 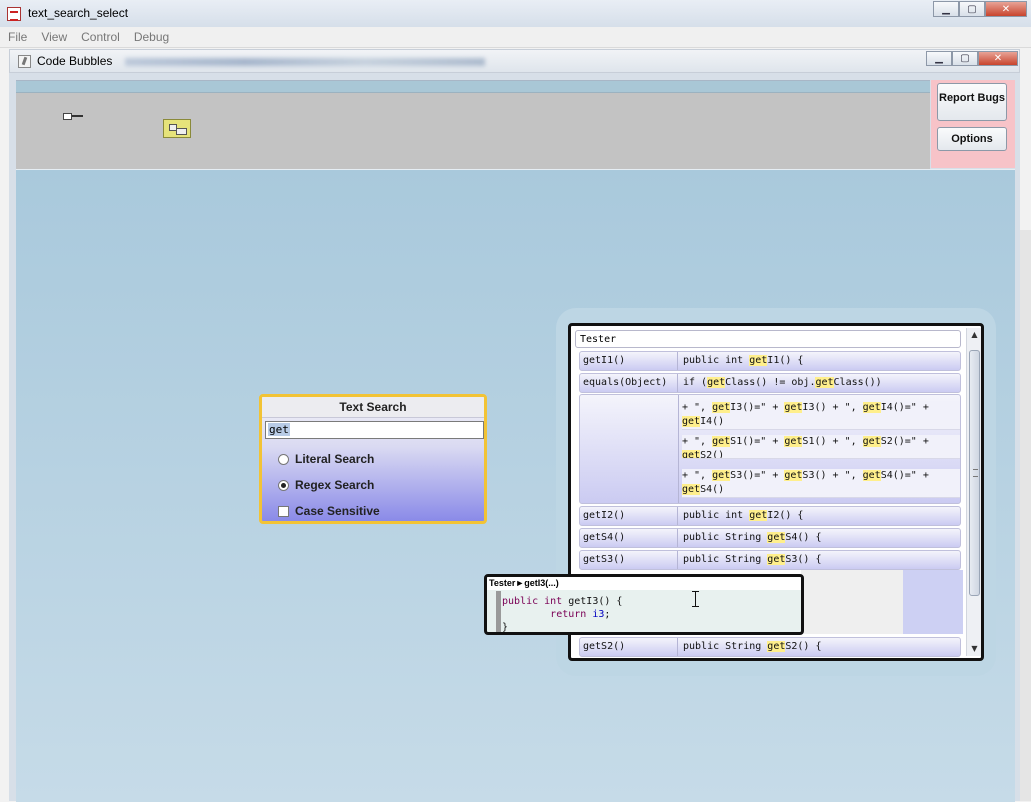 What do you see at coordinates (473, 124) in the screenshot?
I see `overview-panel` at bounding box center [473, 124].